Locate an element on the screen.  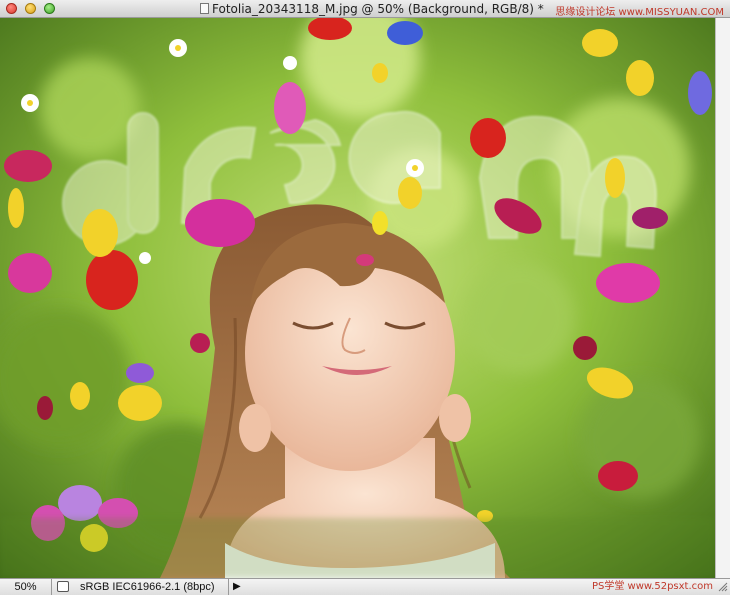
chevron-right-icon: ▶ is located at coordinates (237, 587).